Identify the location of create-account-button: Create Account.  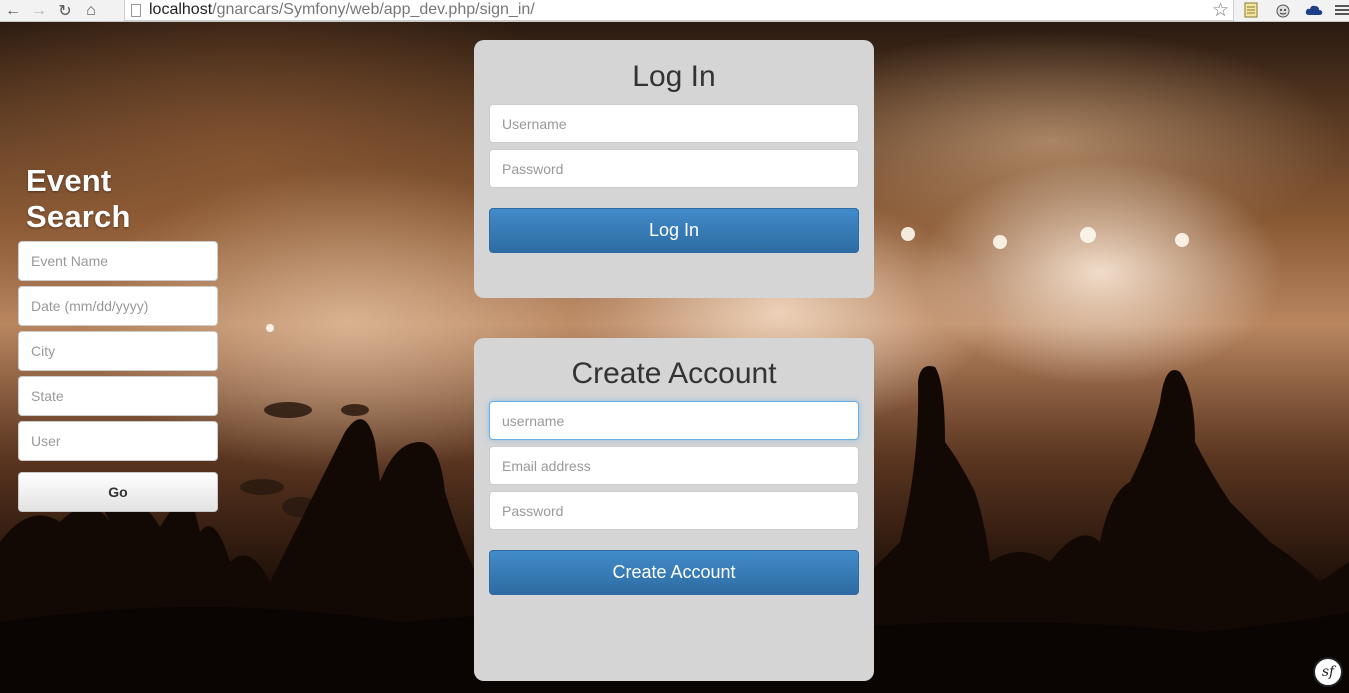
(674, 572).